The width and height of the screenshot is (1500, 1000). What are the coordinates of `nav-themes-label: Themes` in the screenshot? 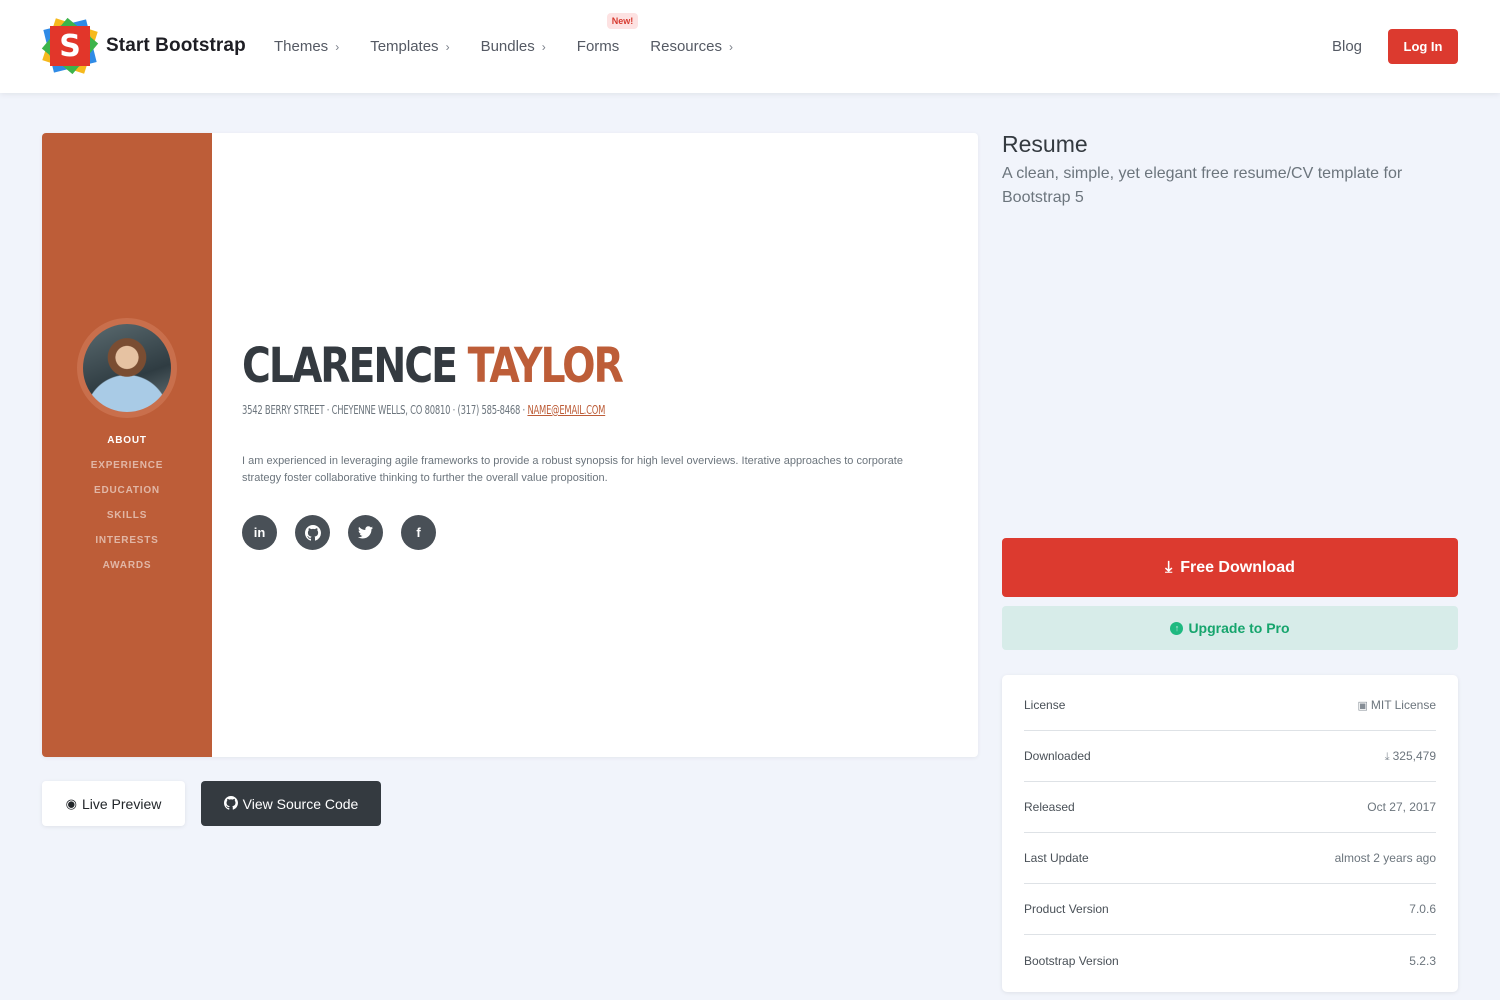 It's located at (301, 46).